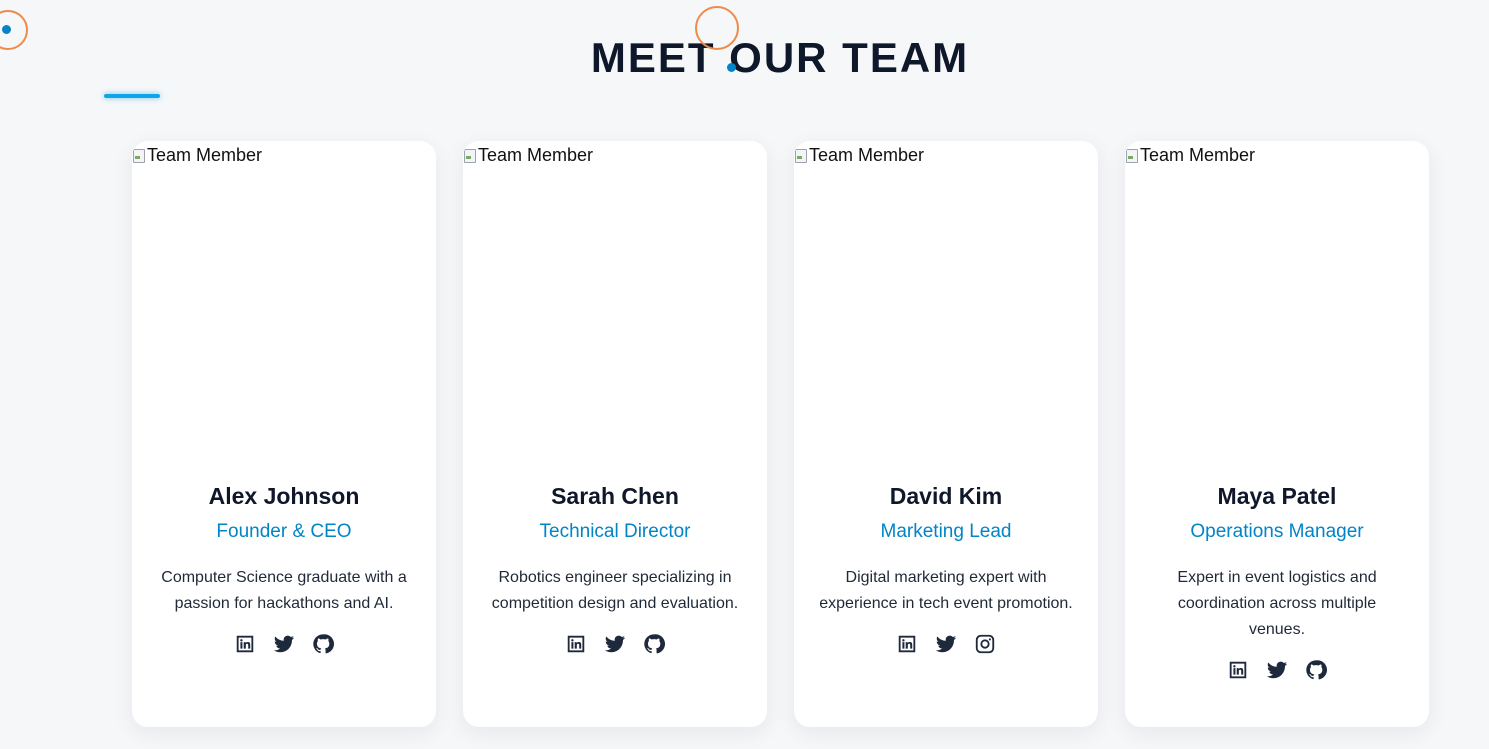 The width and height of the screenshot is (1489, 749). Describe the element at coordinates (615, 531) in the screenshot. I see `member-role: Technical Director` at that location.